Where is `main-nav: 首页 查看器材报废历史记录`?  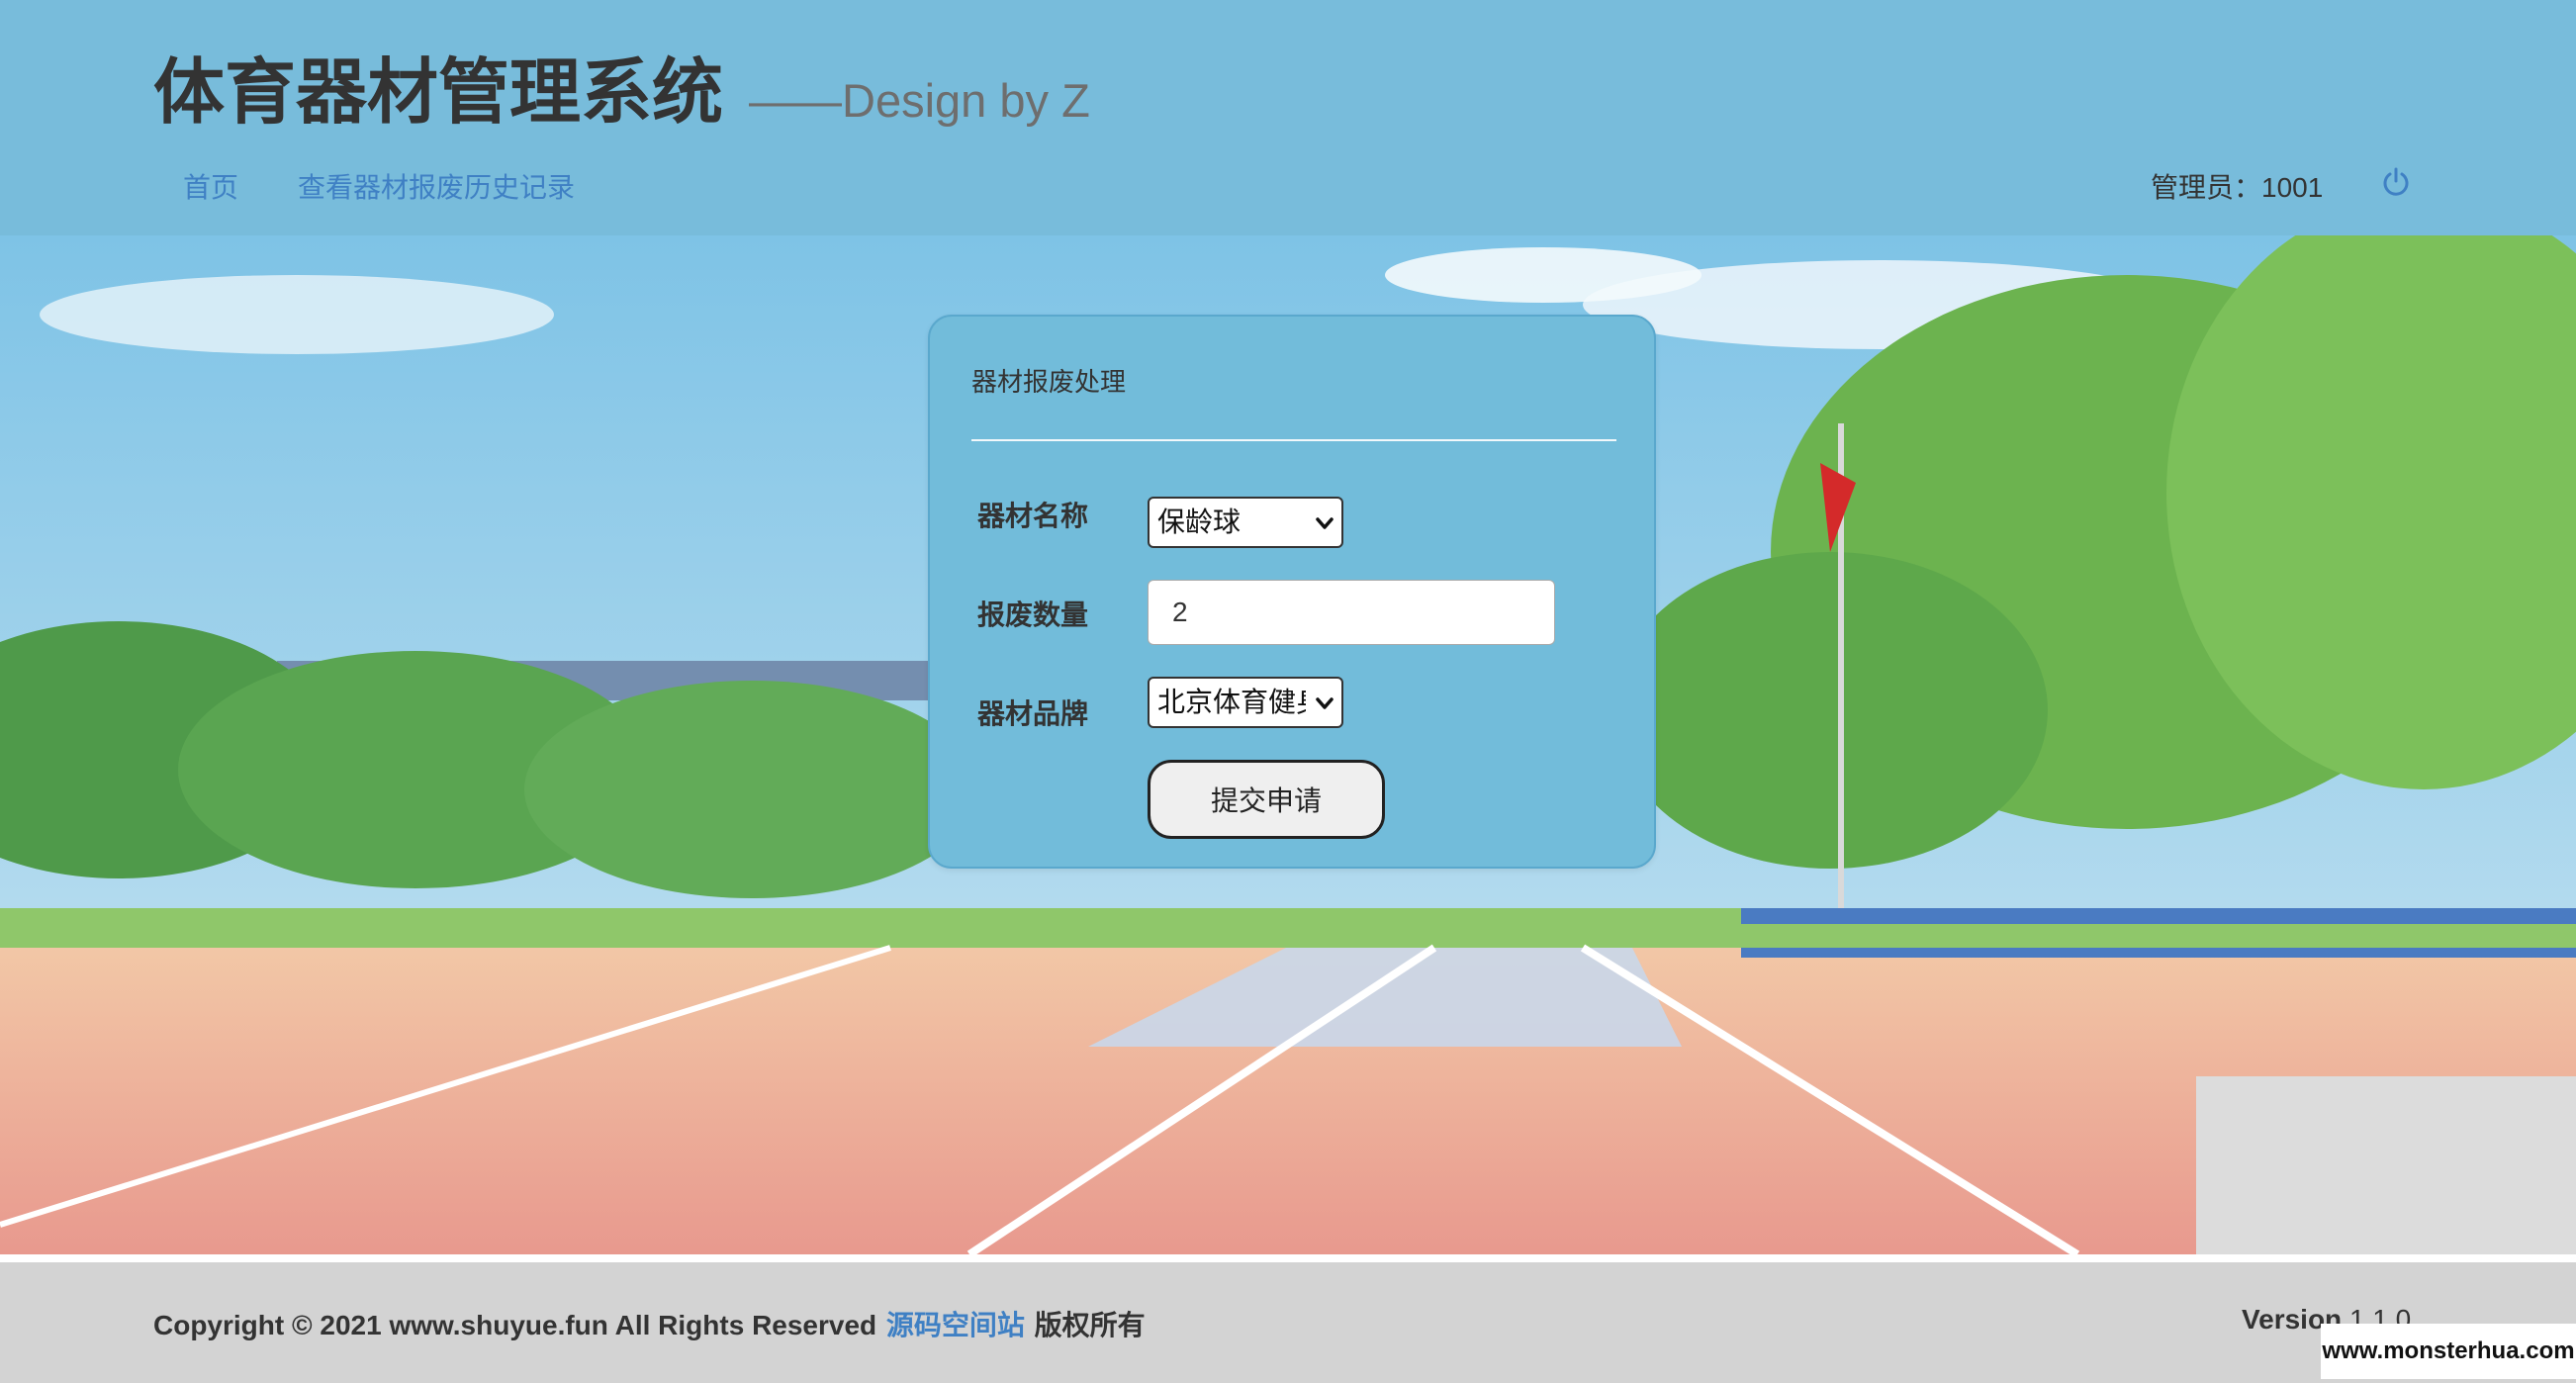
main-nav: 首页 查看器材报废历史记录 is located at coordinates (379, 186).